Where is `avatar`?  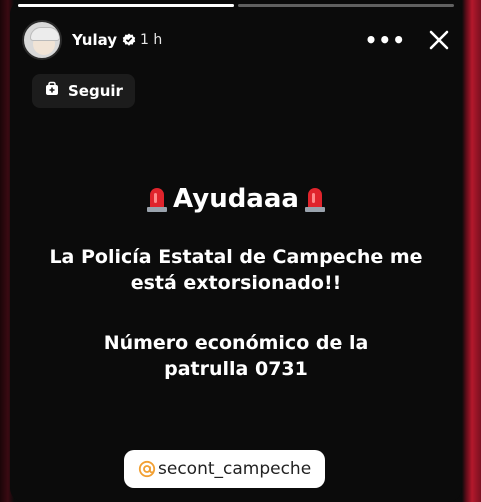 avatar is located at coordinates (42, 40).